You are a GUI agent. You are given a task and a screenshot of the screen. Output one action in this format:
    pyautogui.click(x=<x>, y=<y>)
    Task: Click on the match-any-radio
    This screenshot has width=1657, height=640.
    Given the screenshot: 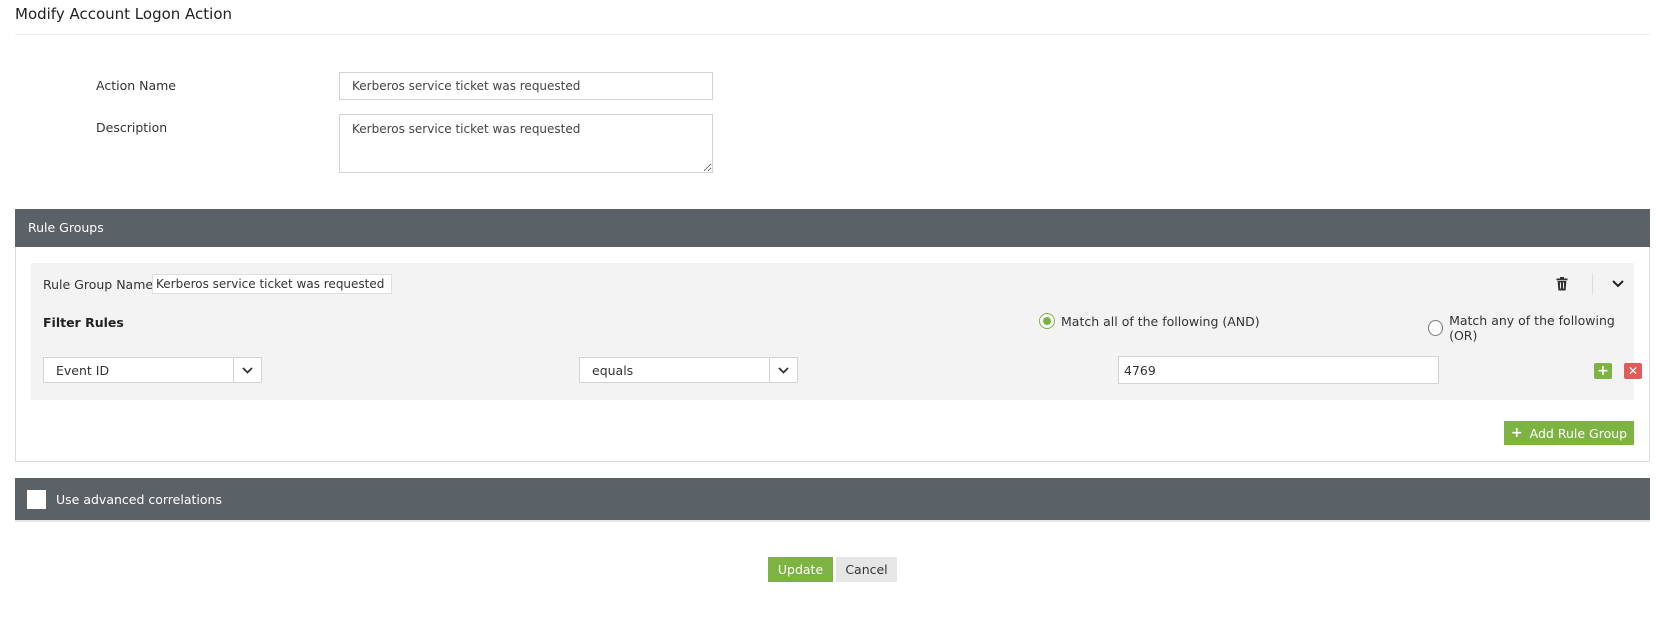 What is the action you would take?
    pyautogui.click(x=1436, y=328)
    